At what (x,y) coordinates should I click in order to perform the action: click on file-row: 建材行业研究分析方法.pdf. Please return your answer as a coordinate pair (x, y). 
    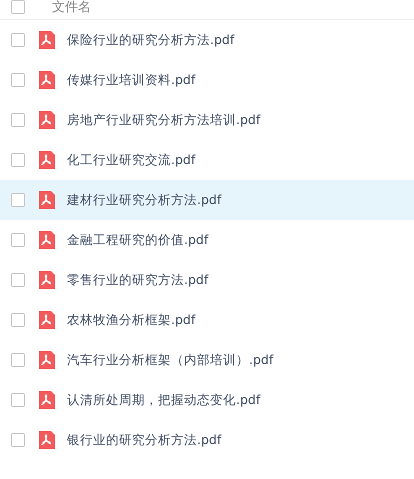
    Looking at the image, I should click on (207, 200).